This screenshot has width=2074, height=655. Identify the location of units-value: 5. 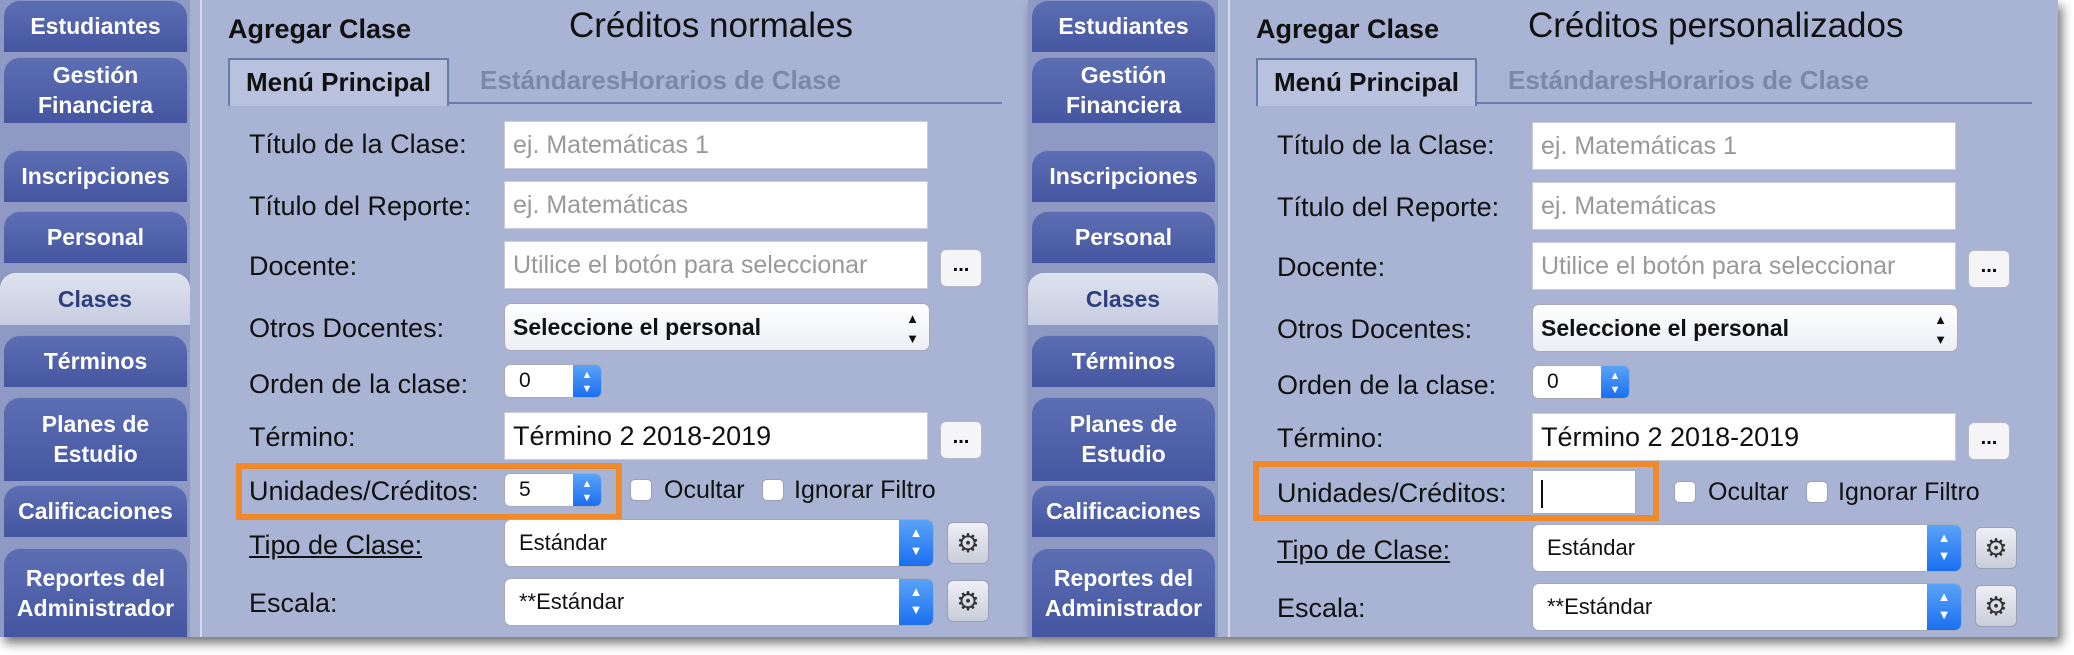
(525, 489).